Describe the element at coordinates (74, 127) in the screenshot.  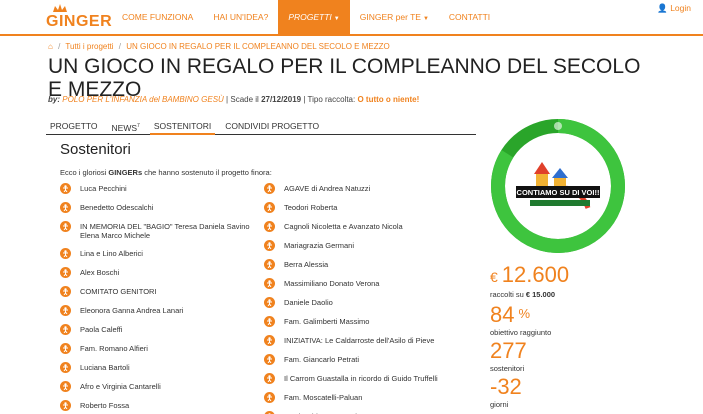
I see `tab-progetto: PROGETTO` at that location.